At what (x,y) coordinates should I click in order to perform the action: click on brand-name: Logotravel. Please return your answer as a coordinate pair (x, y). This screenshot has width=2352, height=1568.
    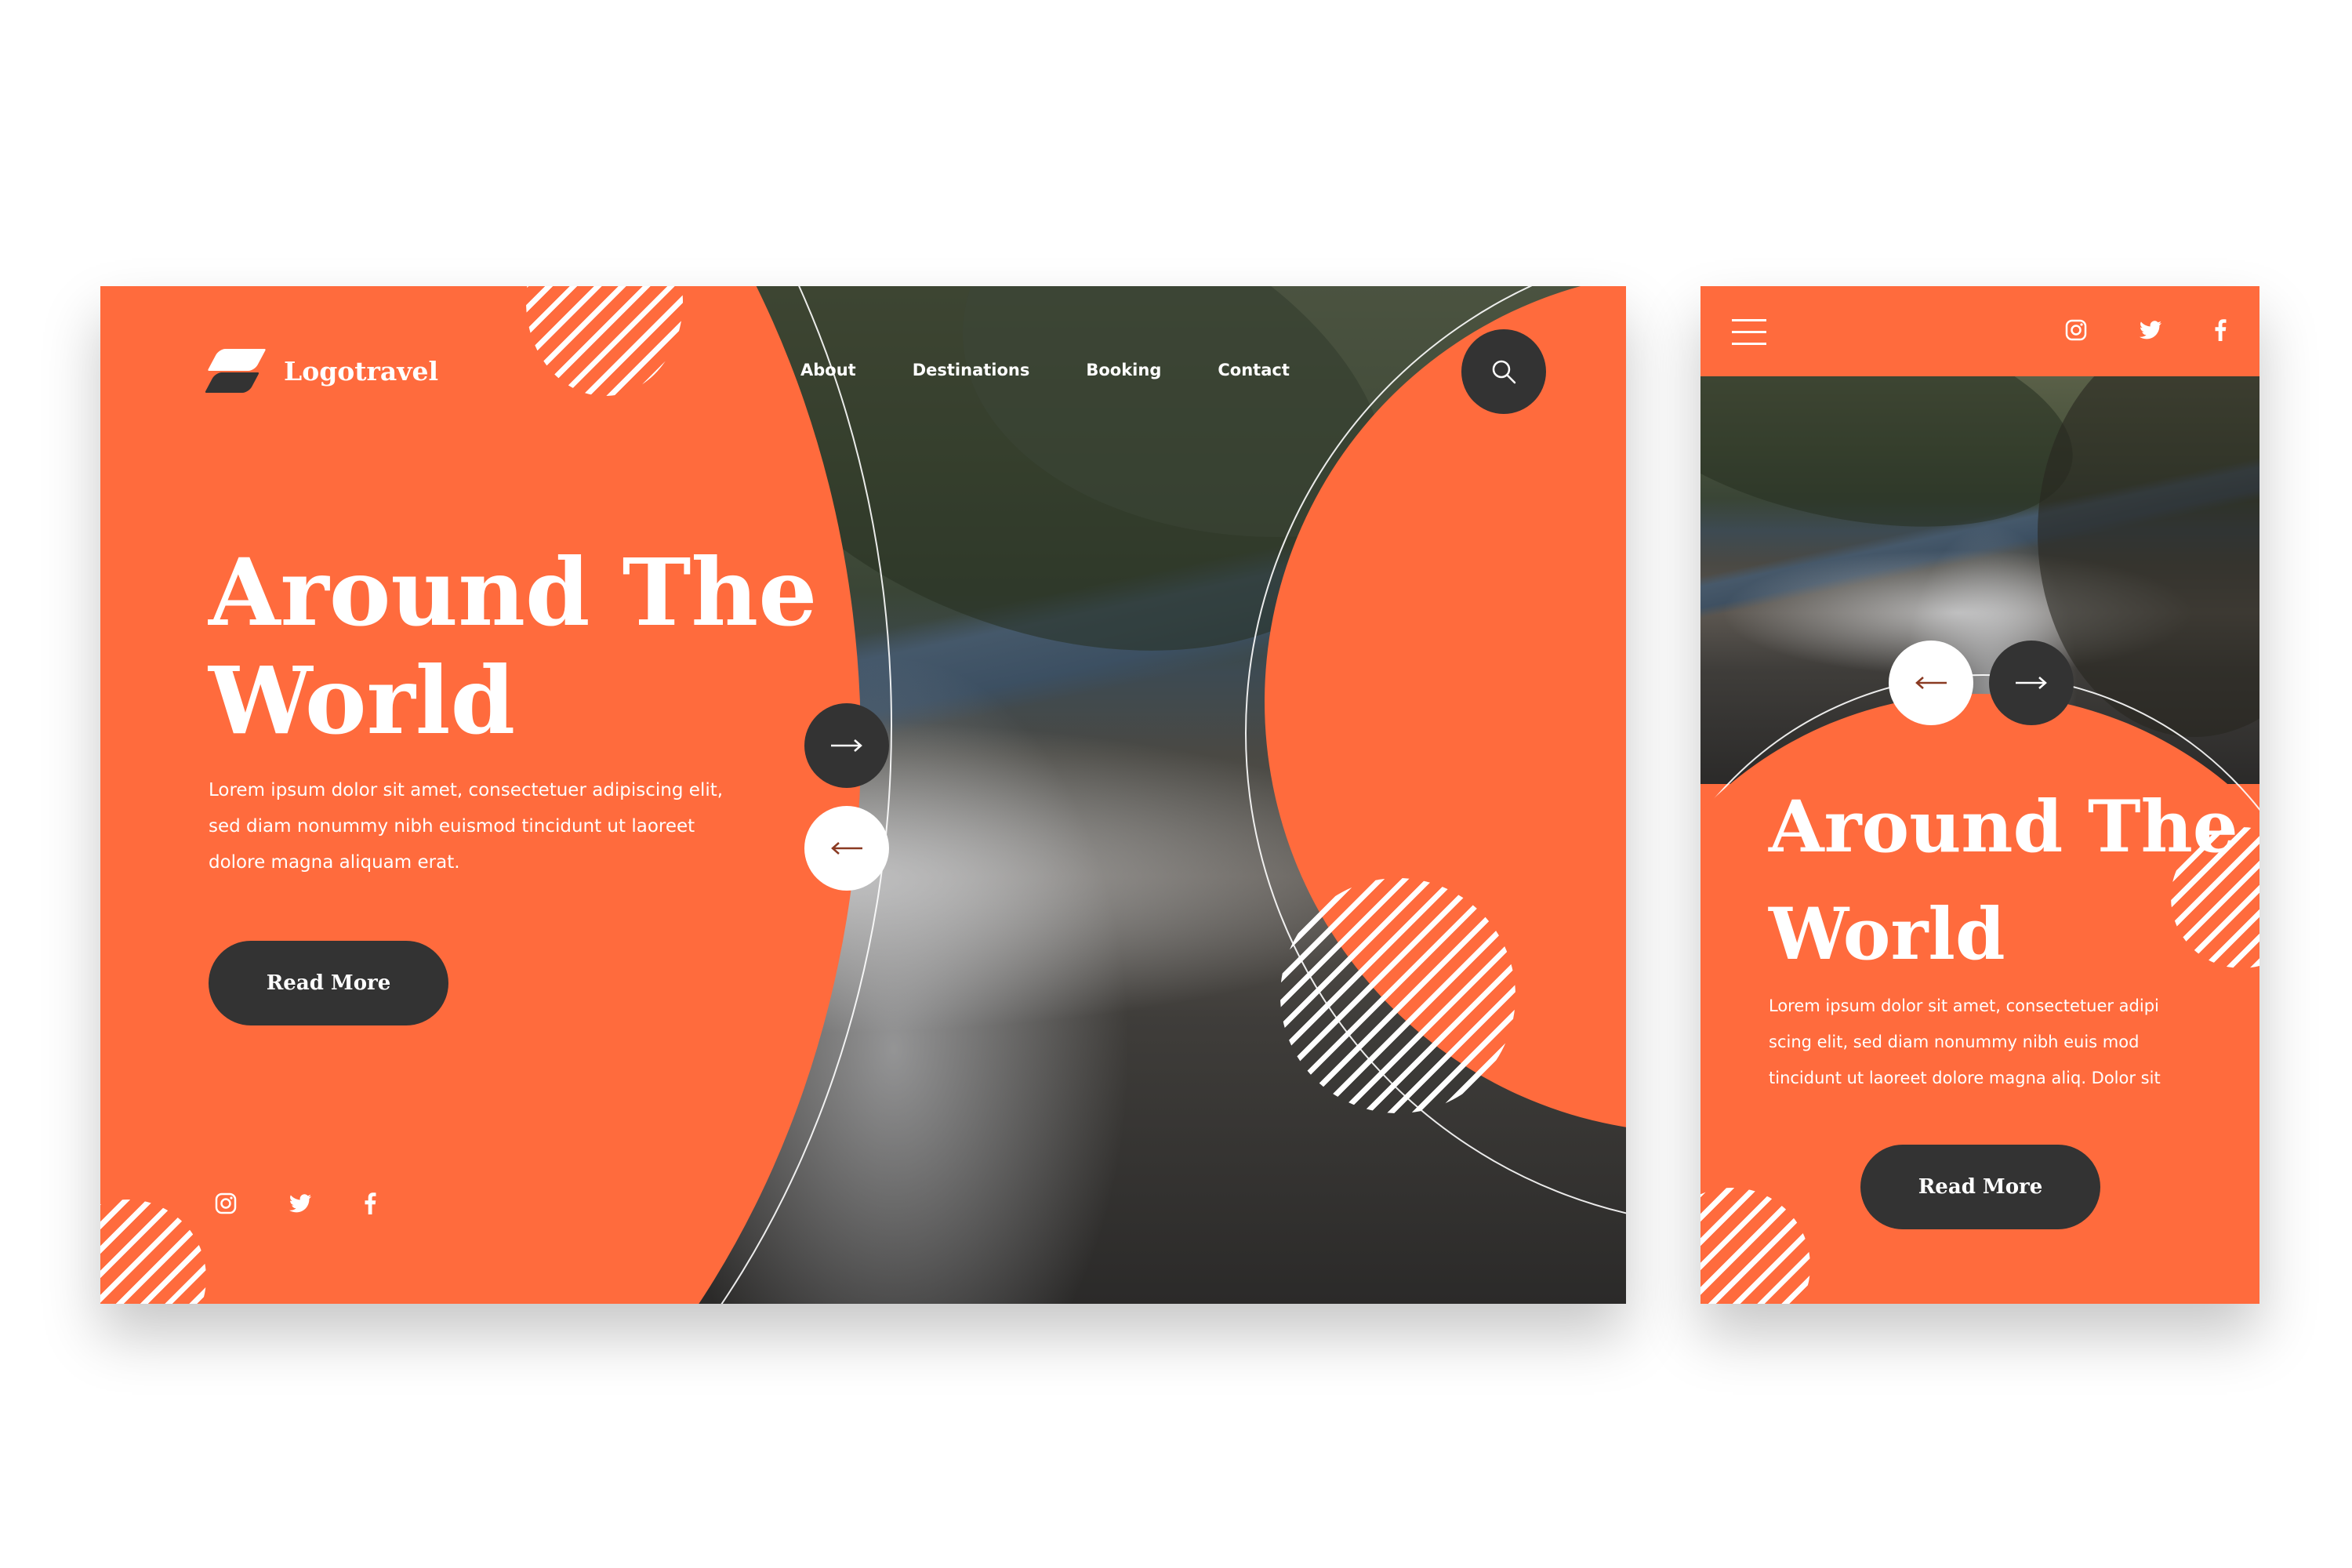
    Looking at the image, I should click on (361, 371).